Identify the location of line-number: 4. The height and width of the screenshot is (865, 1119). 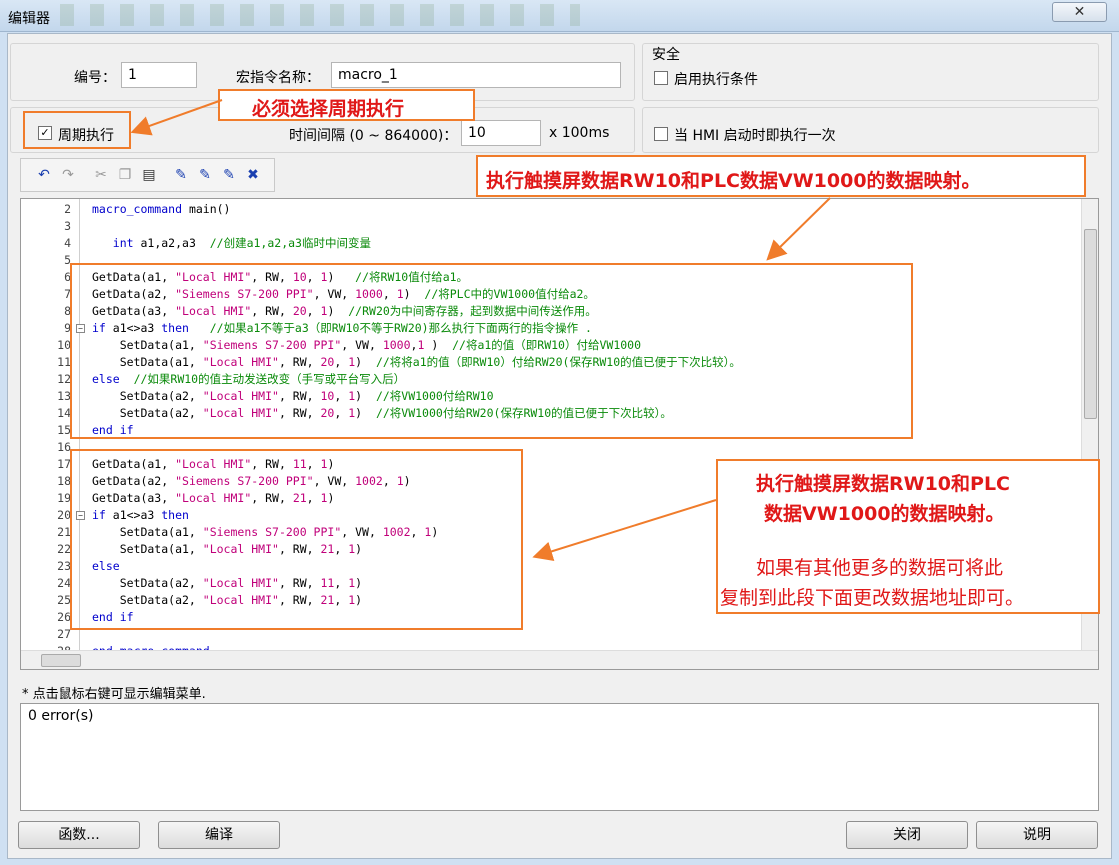
(67, 243).